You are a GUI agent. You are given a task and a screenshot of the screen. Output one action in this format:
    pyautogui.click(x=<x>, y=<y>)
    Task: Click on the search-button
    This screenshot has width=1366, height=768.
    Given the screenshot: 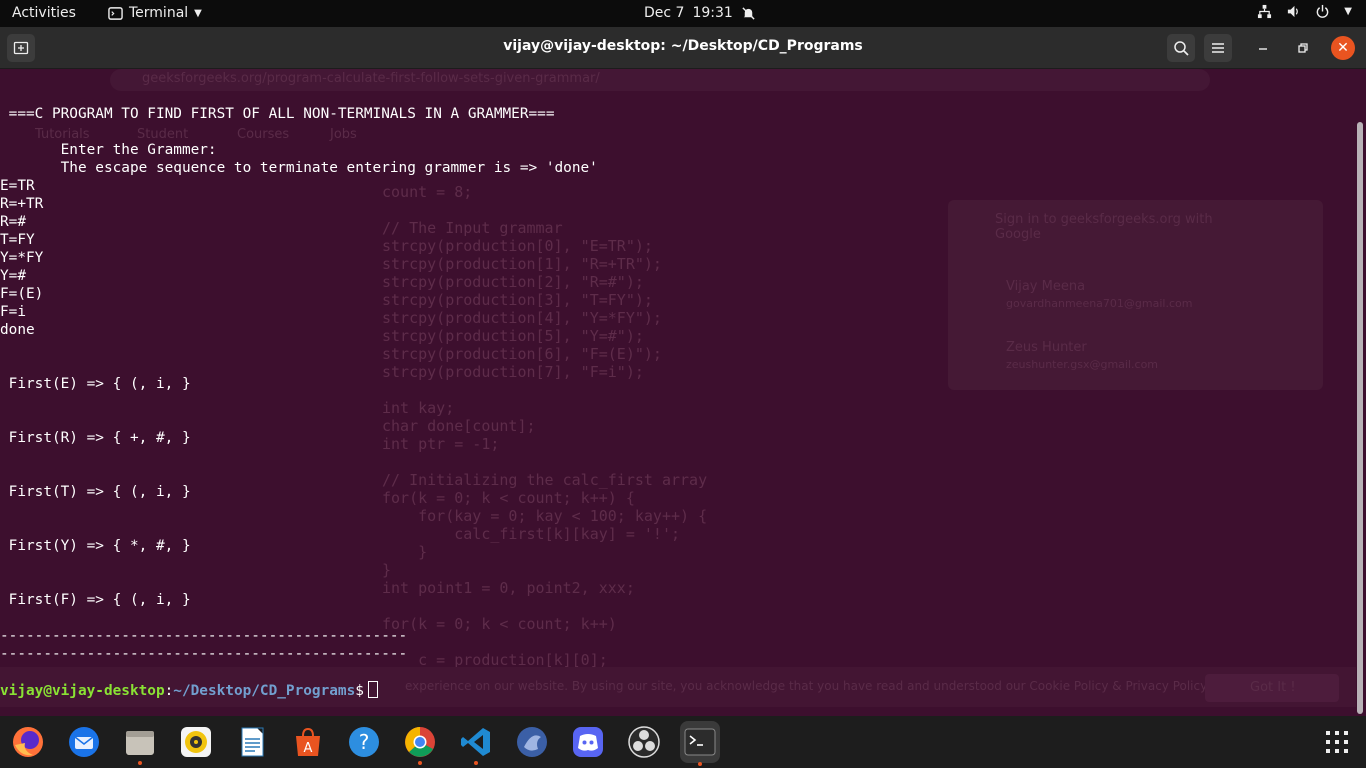 What is the action you would take?
    pyautogui.click(x=1181, y=48)
    